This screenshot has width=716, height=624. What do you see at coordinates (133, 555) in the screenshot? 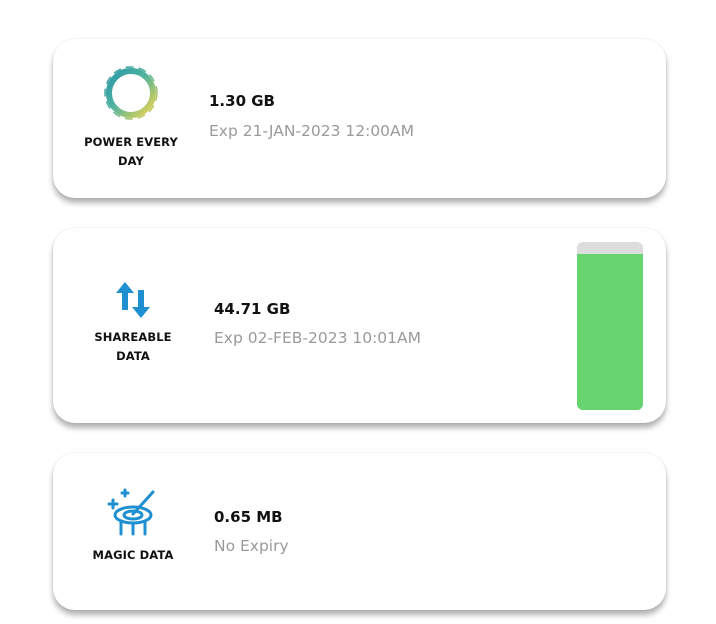
I see `plan-name: MAGIC DATA` at bounding box center [133, 555].